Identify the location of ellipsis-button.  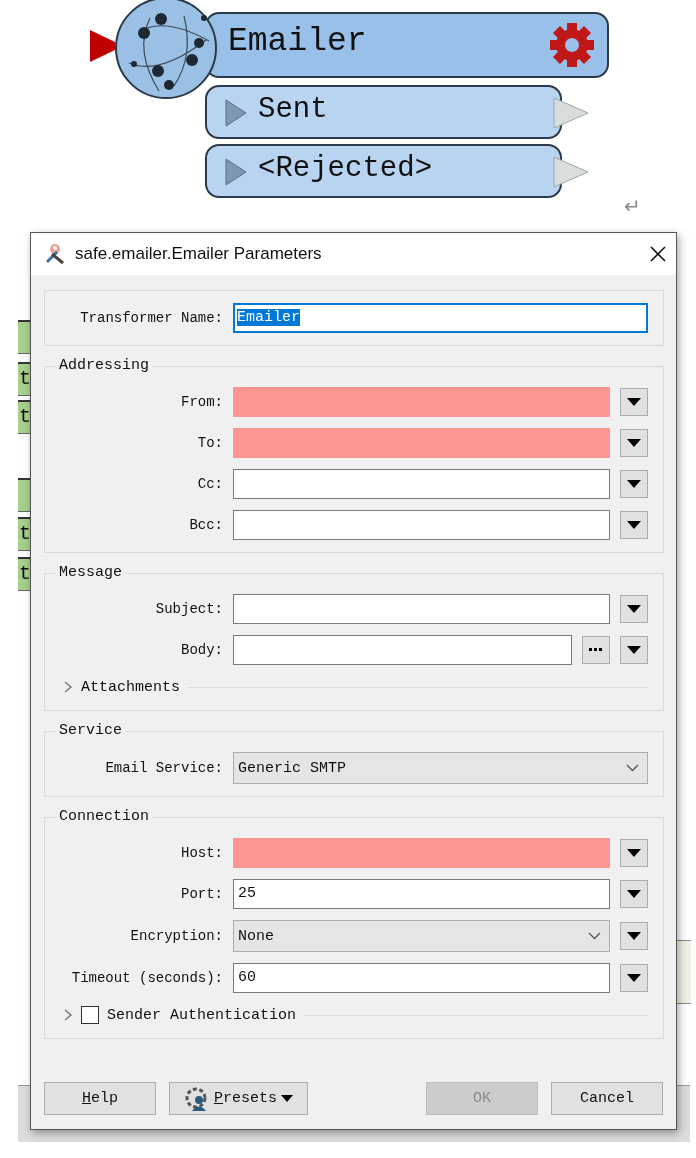
(596, 650).